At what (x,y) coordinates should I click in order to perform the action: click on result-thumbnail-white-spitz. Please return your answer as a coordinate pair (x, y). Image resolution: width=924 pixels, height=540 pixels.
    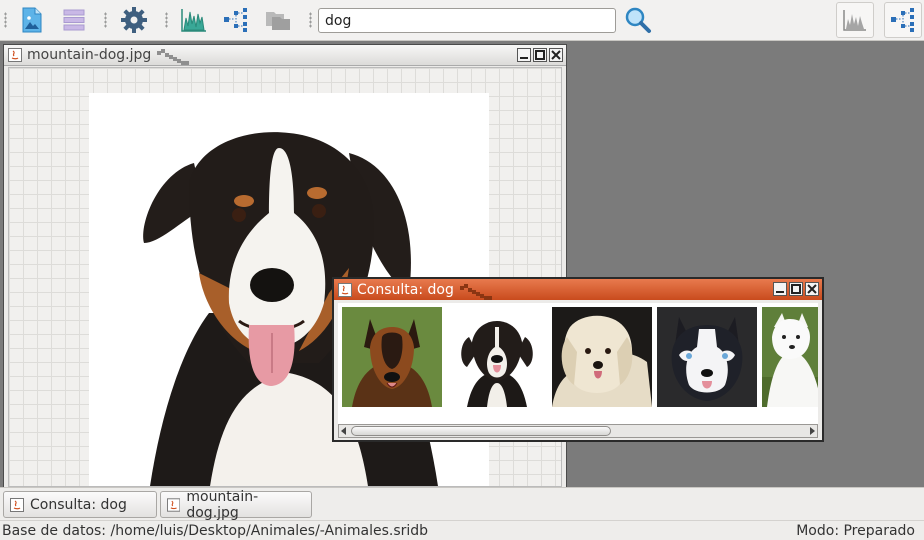
    Looking at the image, I should click on (790, 357).